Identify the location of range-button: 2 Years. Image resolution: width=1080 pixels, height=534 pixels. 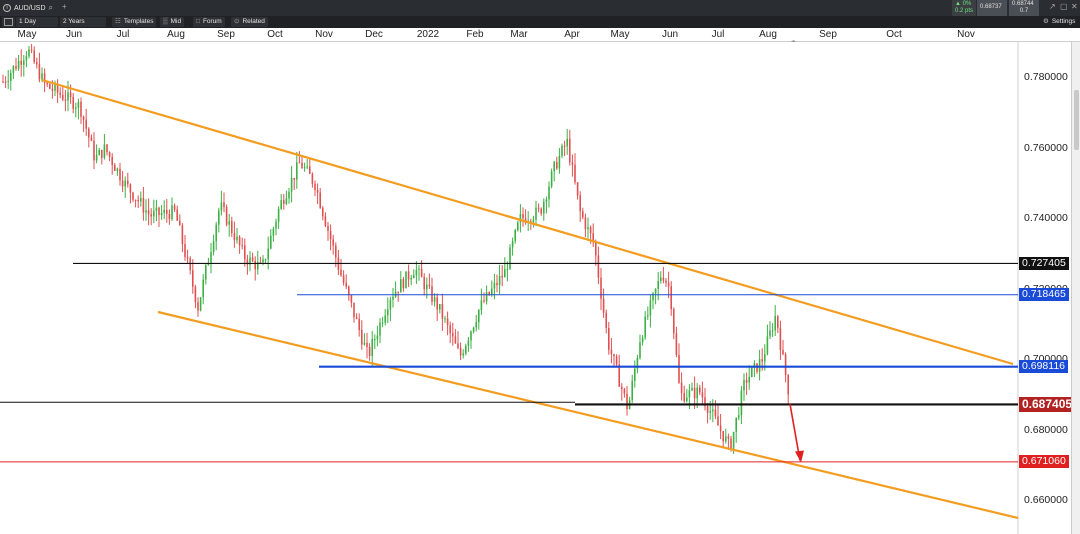
(83, 22).